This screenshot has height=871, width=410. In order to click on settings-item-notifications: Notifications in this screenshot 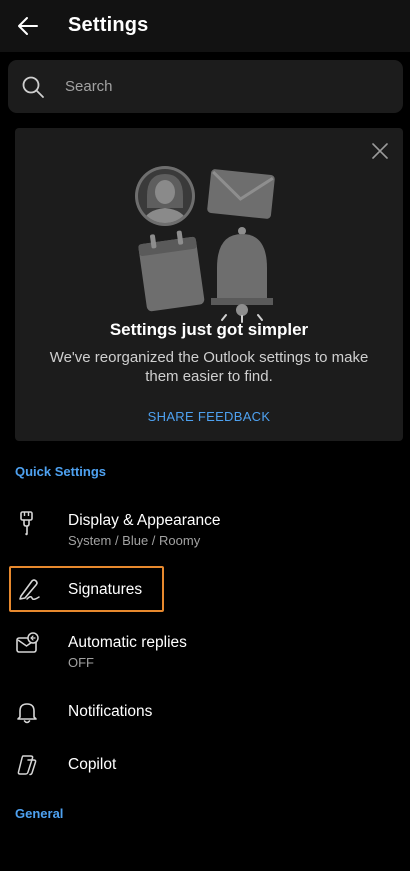, I will do `click(205, 712)`.